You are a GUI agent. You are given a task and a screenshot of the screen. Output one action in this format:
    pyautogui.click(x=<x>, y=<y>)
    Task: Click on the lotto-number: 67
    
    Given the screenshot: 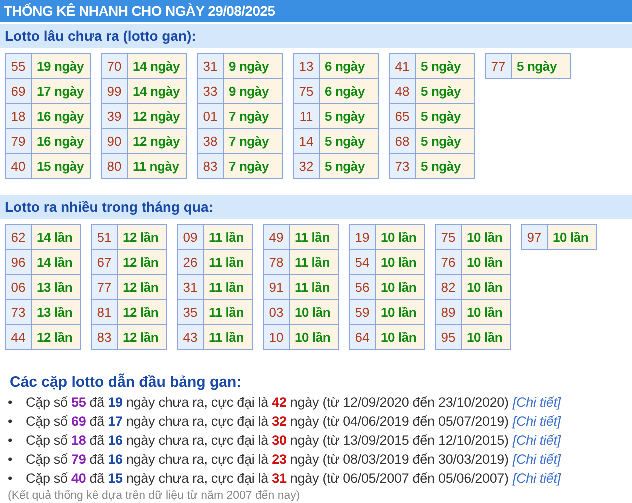 What is the action you would take?
    pyautogui.click(x=105, y=262)
    